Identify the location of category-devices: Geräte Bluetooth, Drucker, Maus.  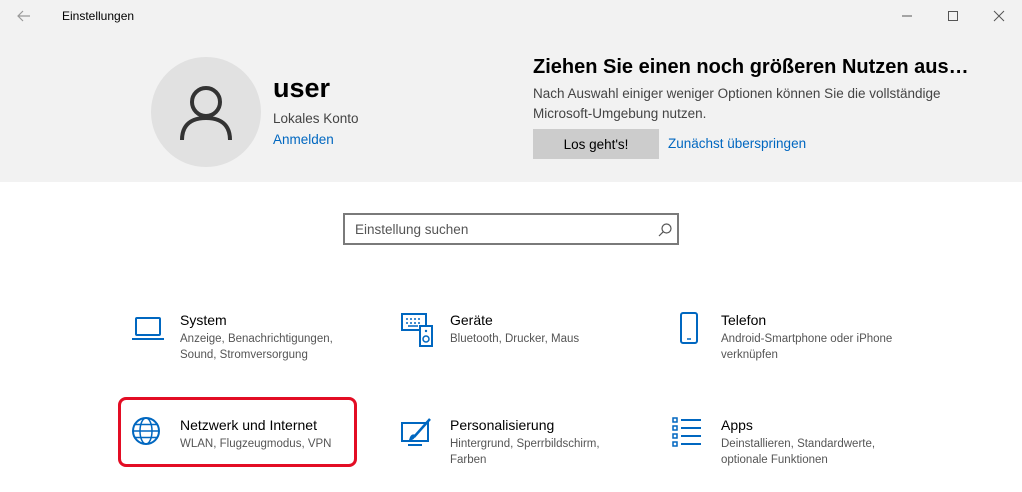
(510, 345).